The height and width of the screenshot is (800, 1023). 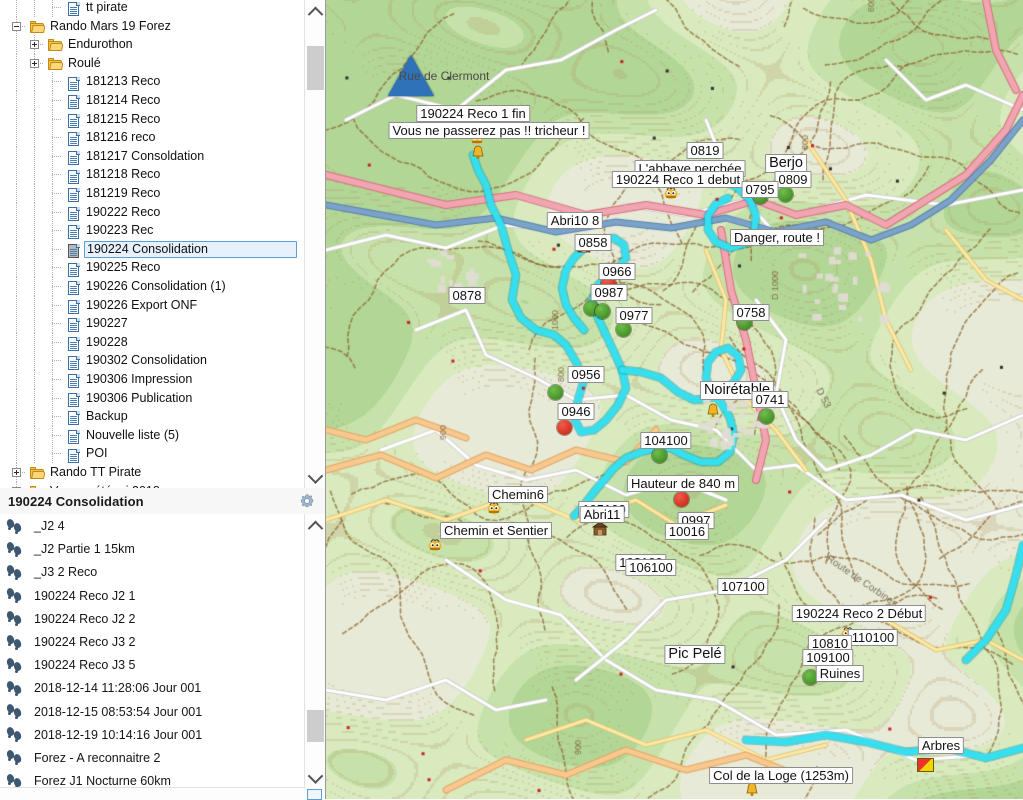 I want to click on map-label: 110100, so click(x=873, y=637).